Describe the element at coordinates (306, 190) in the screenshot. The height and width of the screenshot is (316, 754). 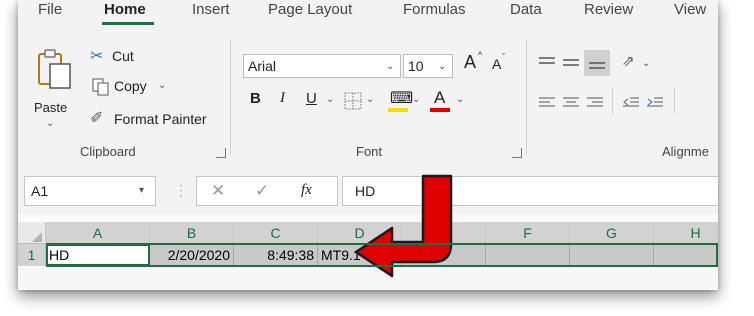
I see `insert-function-button: fx` at that location.